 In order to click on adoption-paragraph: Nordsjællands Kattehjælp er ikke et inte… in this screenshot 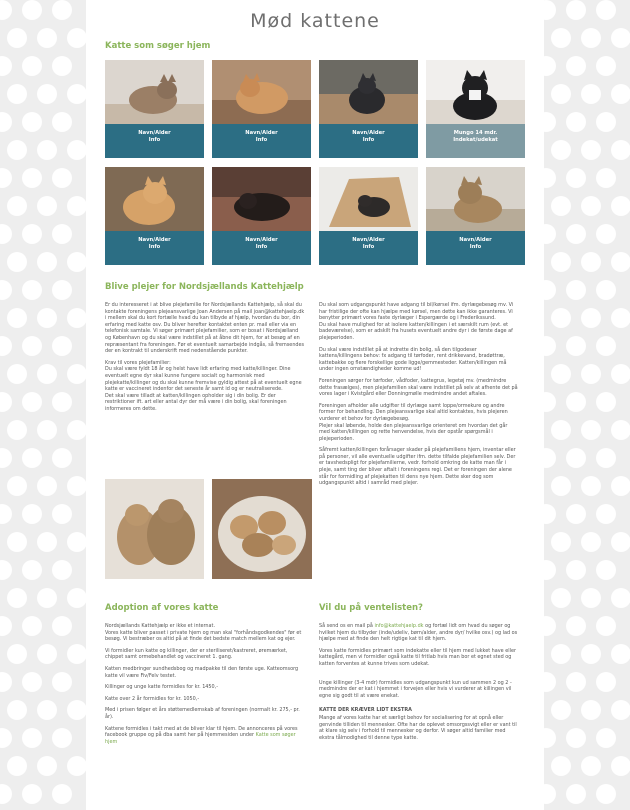, I will do `click(203, 633)`.